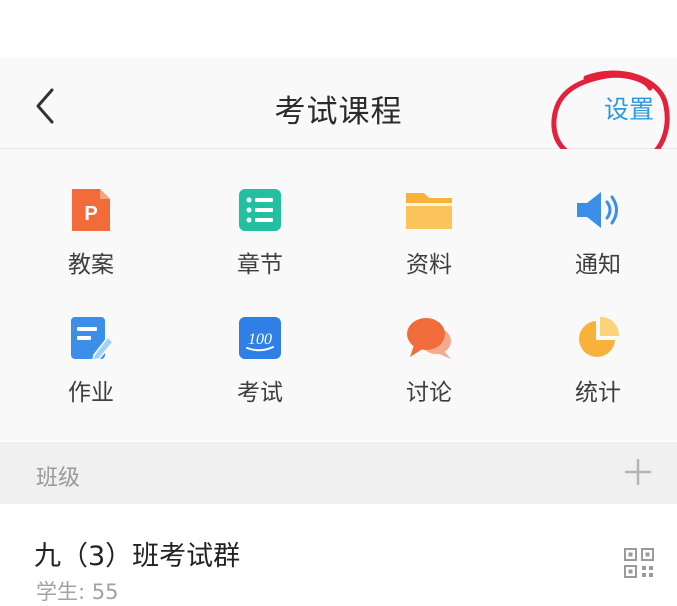 Image resolution: width=677 pixels, height=606 pixels. Describe the element at coordinates (260, 210) in the screenshot. I see `list-icon` at that location.